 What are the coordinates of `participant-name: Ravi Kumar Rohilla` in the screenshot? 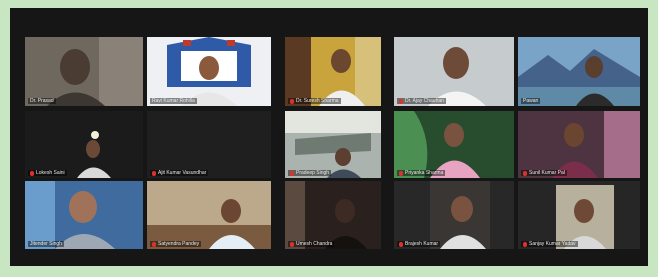 It's located at (173, 101).